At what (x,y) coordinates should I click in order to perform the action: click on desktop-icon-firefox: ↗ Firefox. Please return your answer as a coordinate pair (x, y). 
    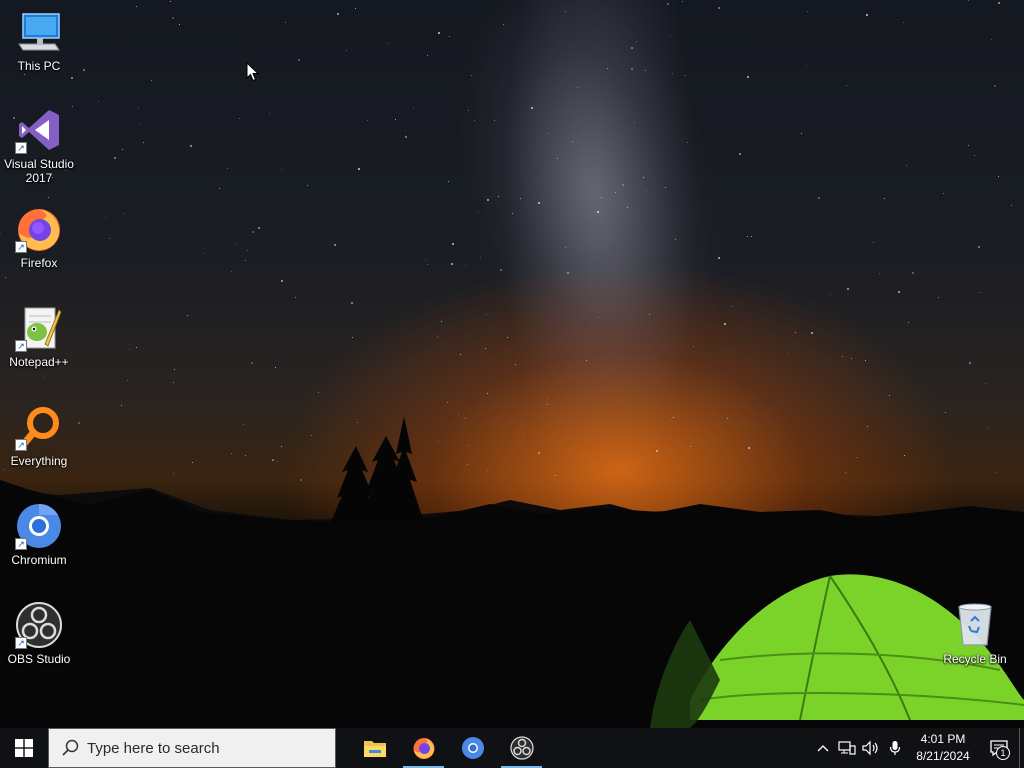
    Looking at the image, I should click on (39, 237).